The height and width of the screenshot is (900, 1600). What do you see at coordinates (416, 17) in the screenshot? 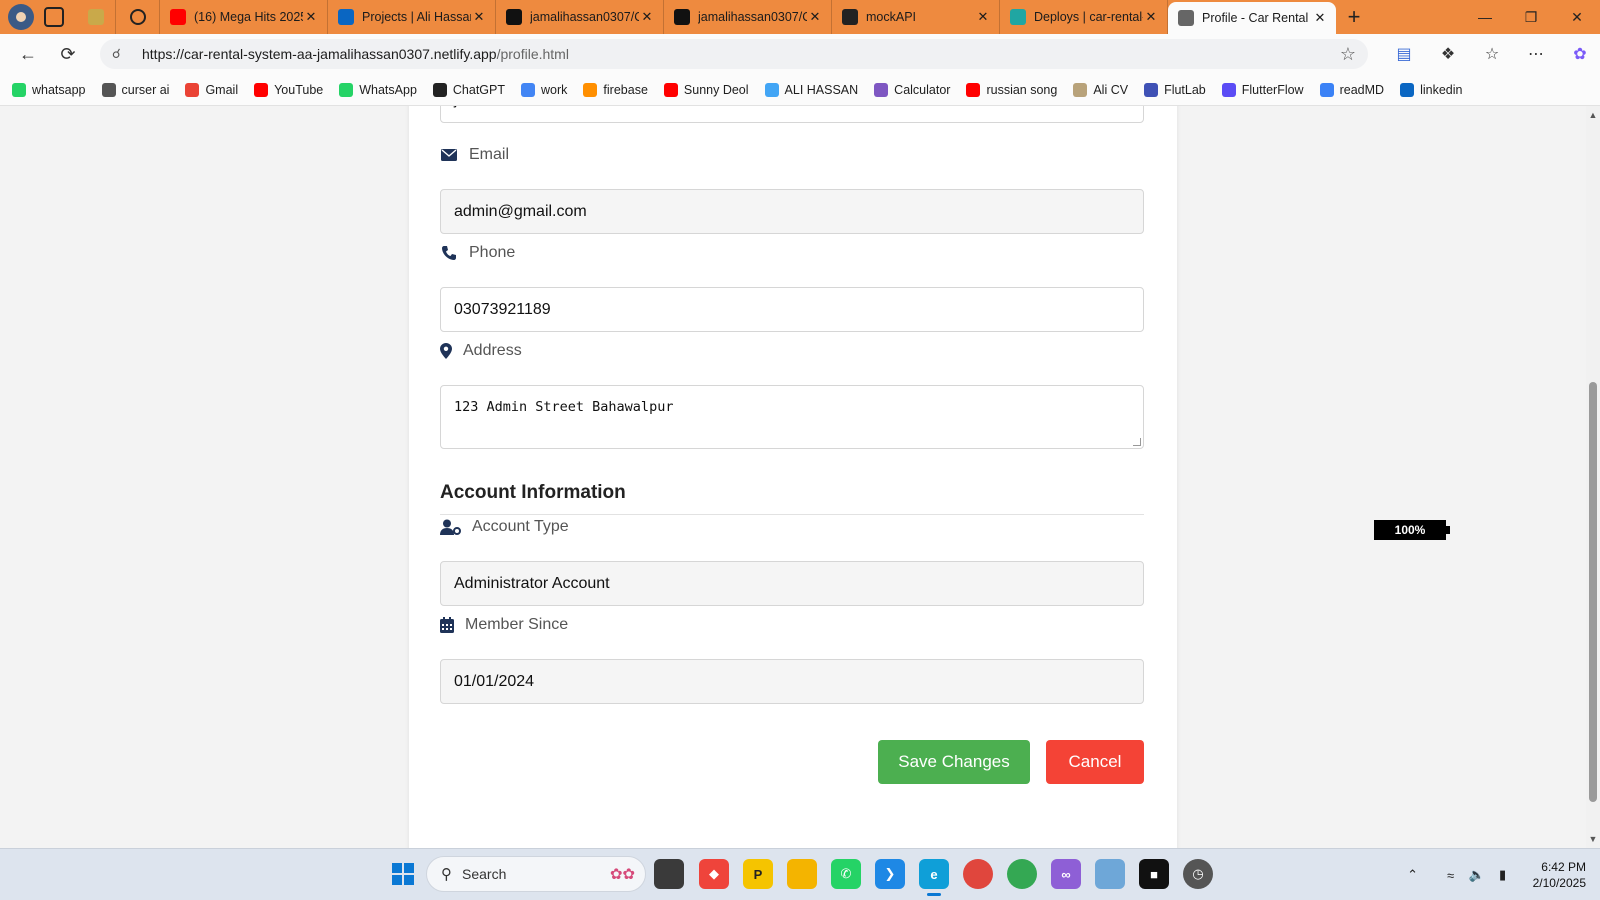
I see `tab-title: Projects | Ali Hassan` at bounding box center [416, 17].